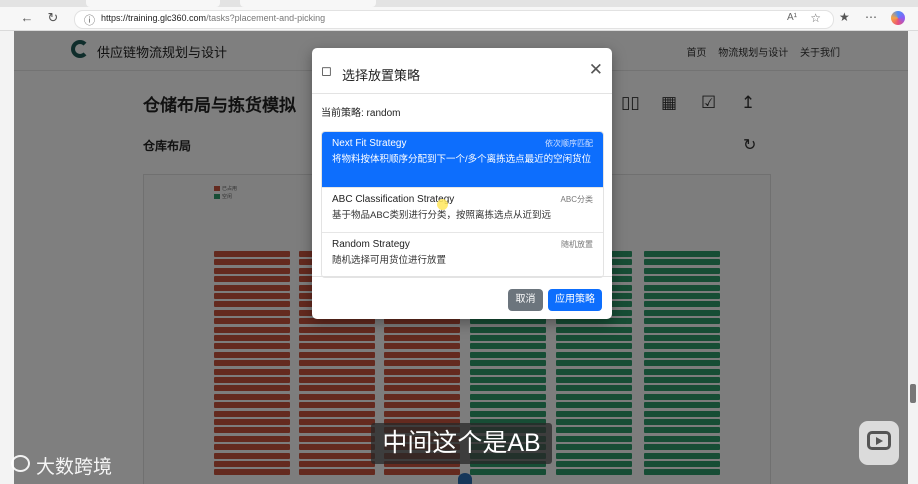  What do you see at coordinates (153, 3) in the screenshot?
I see `browser-tab` at bounding box center [153, 3].